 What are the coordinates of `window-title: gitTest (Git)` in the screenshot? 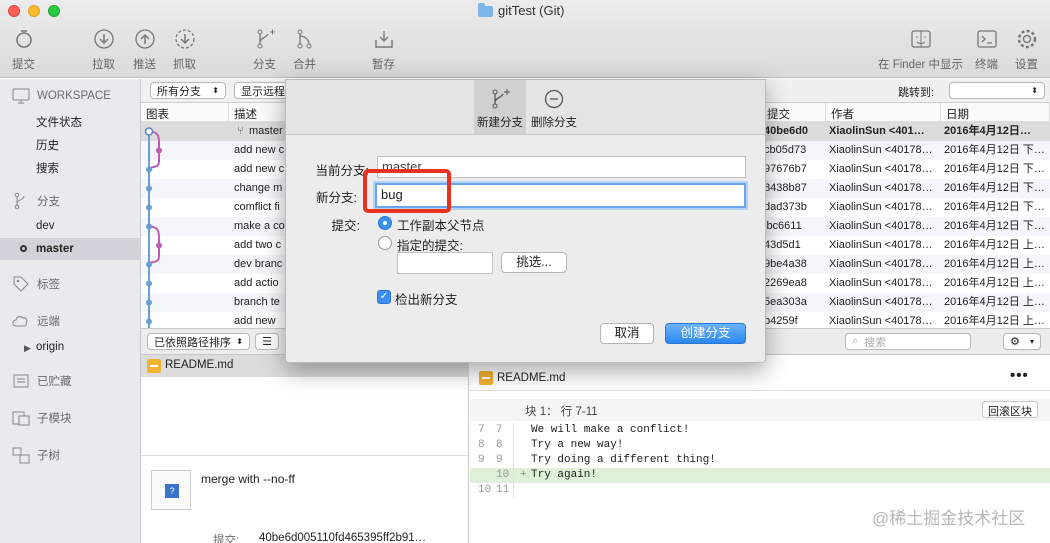 It's located at (521, 10).